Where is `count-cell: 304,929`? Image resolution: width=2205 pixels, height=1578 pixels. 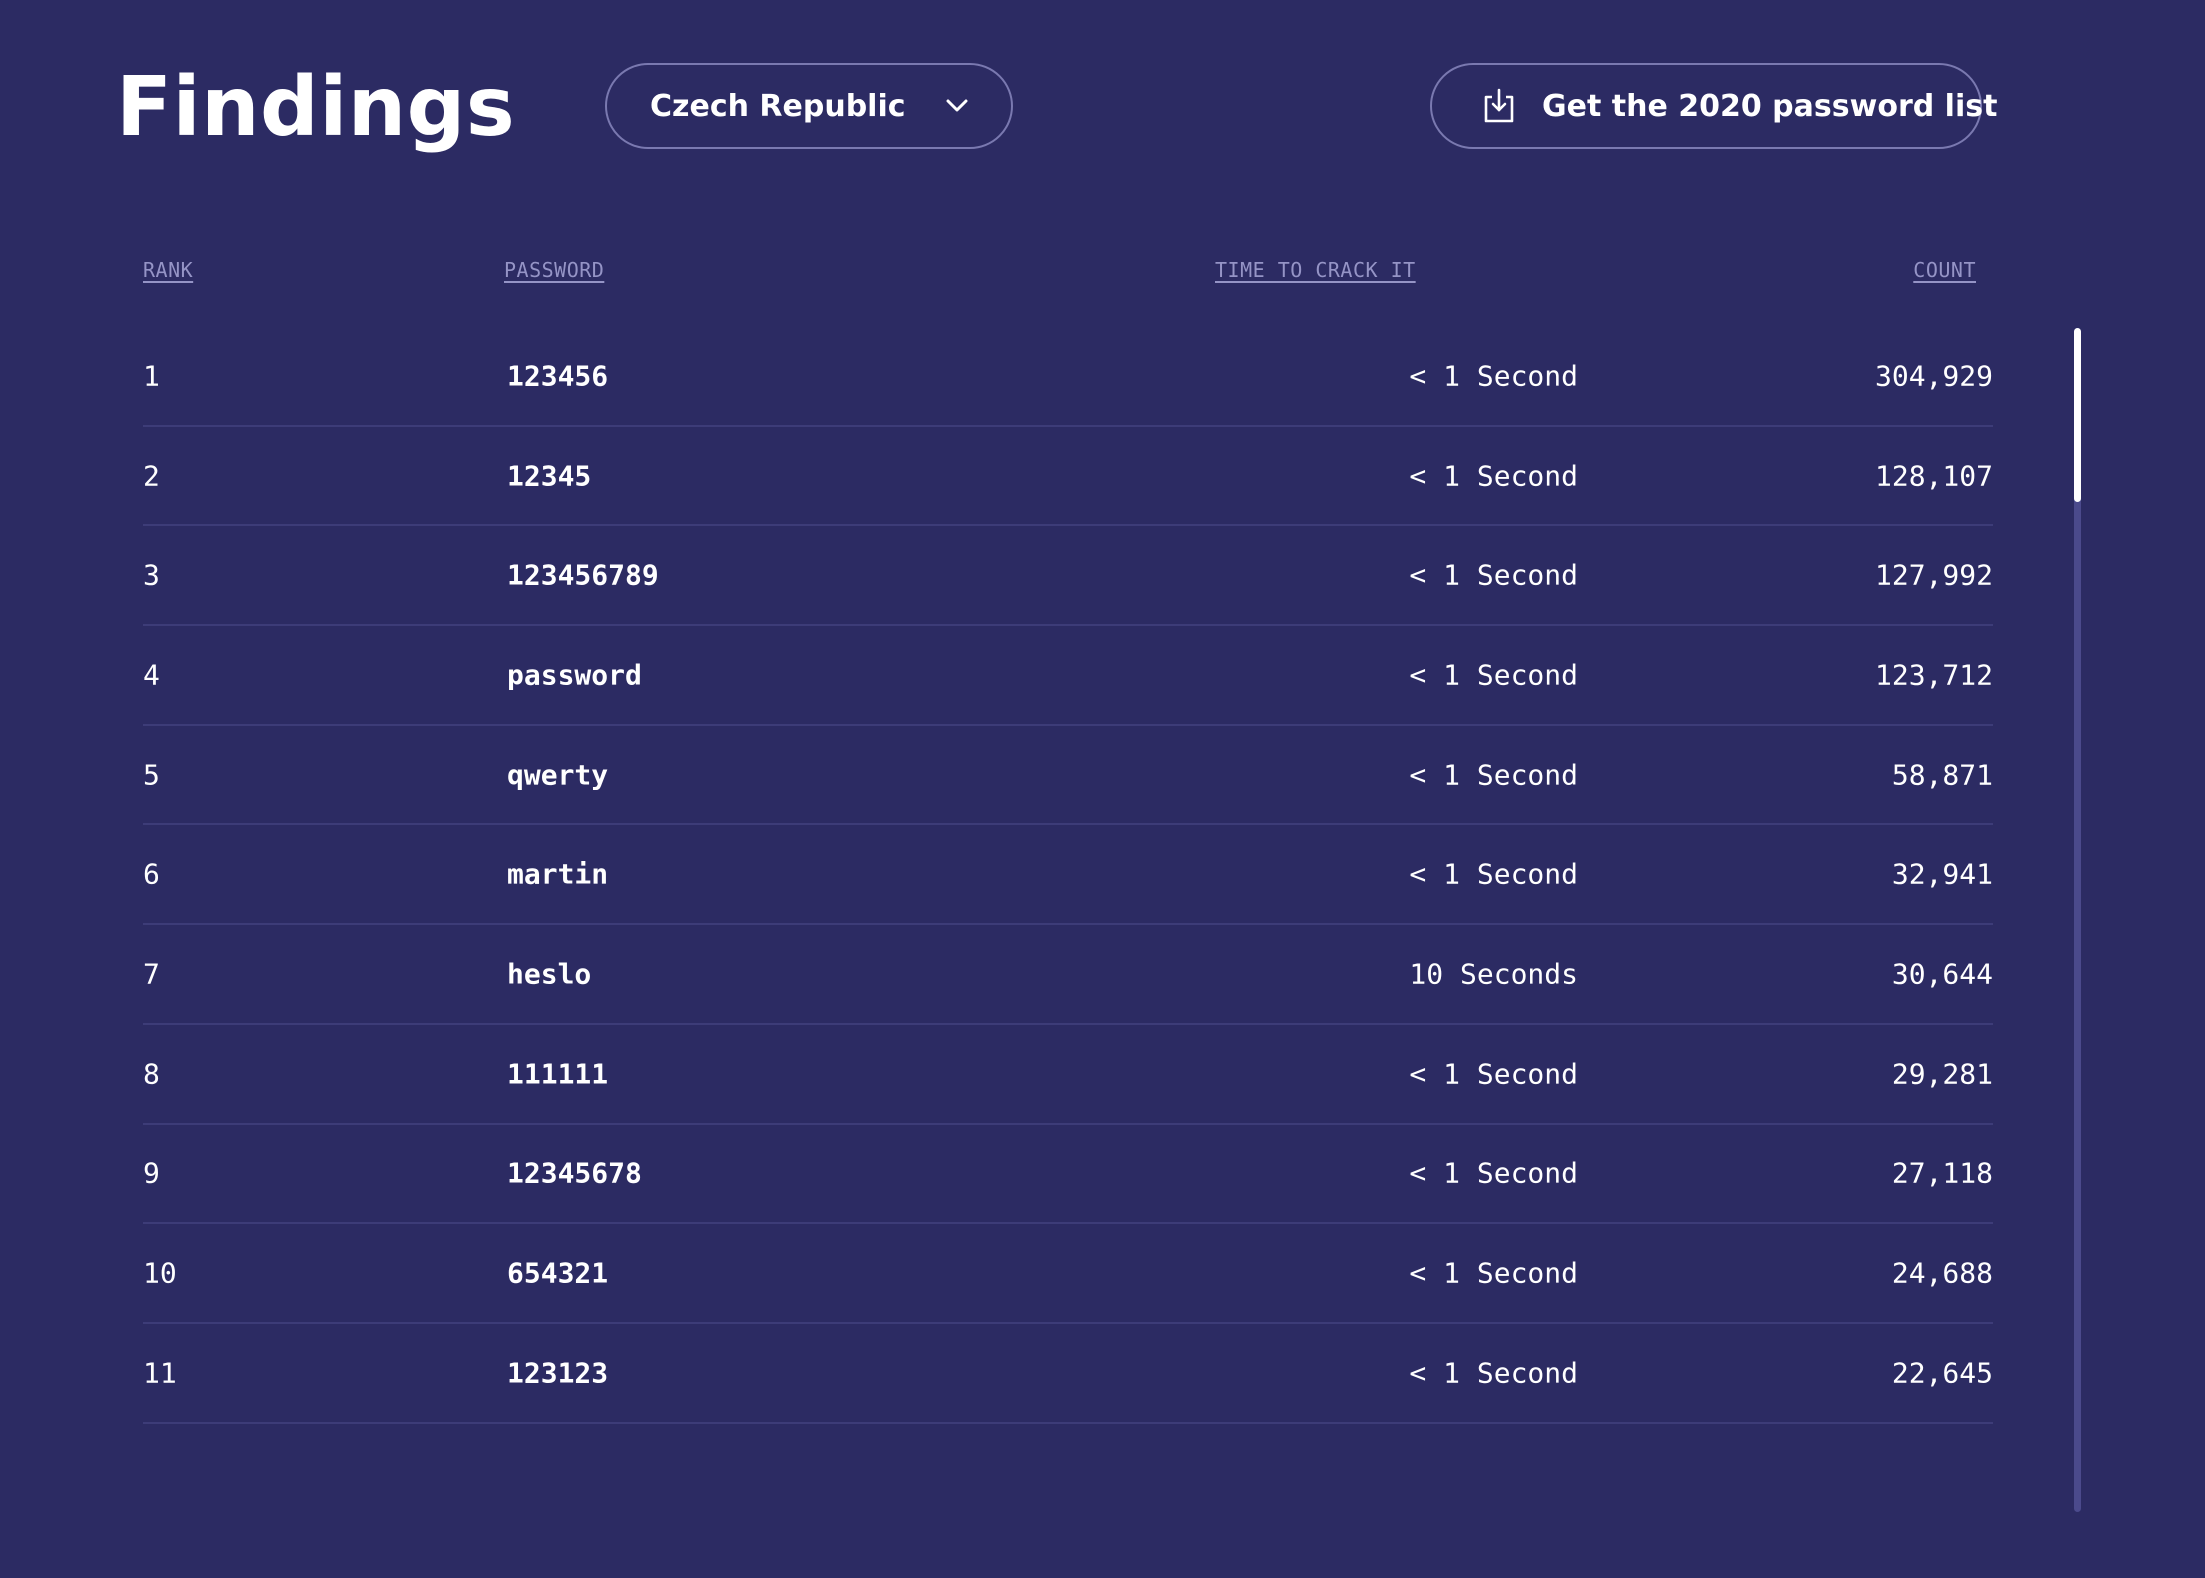 count-cell: 304,929 is located at coordinates (1933, 376).